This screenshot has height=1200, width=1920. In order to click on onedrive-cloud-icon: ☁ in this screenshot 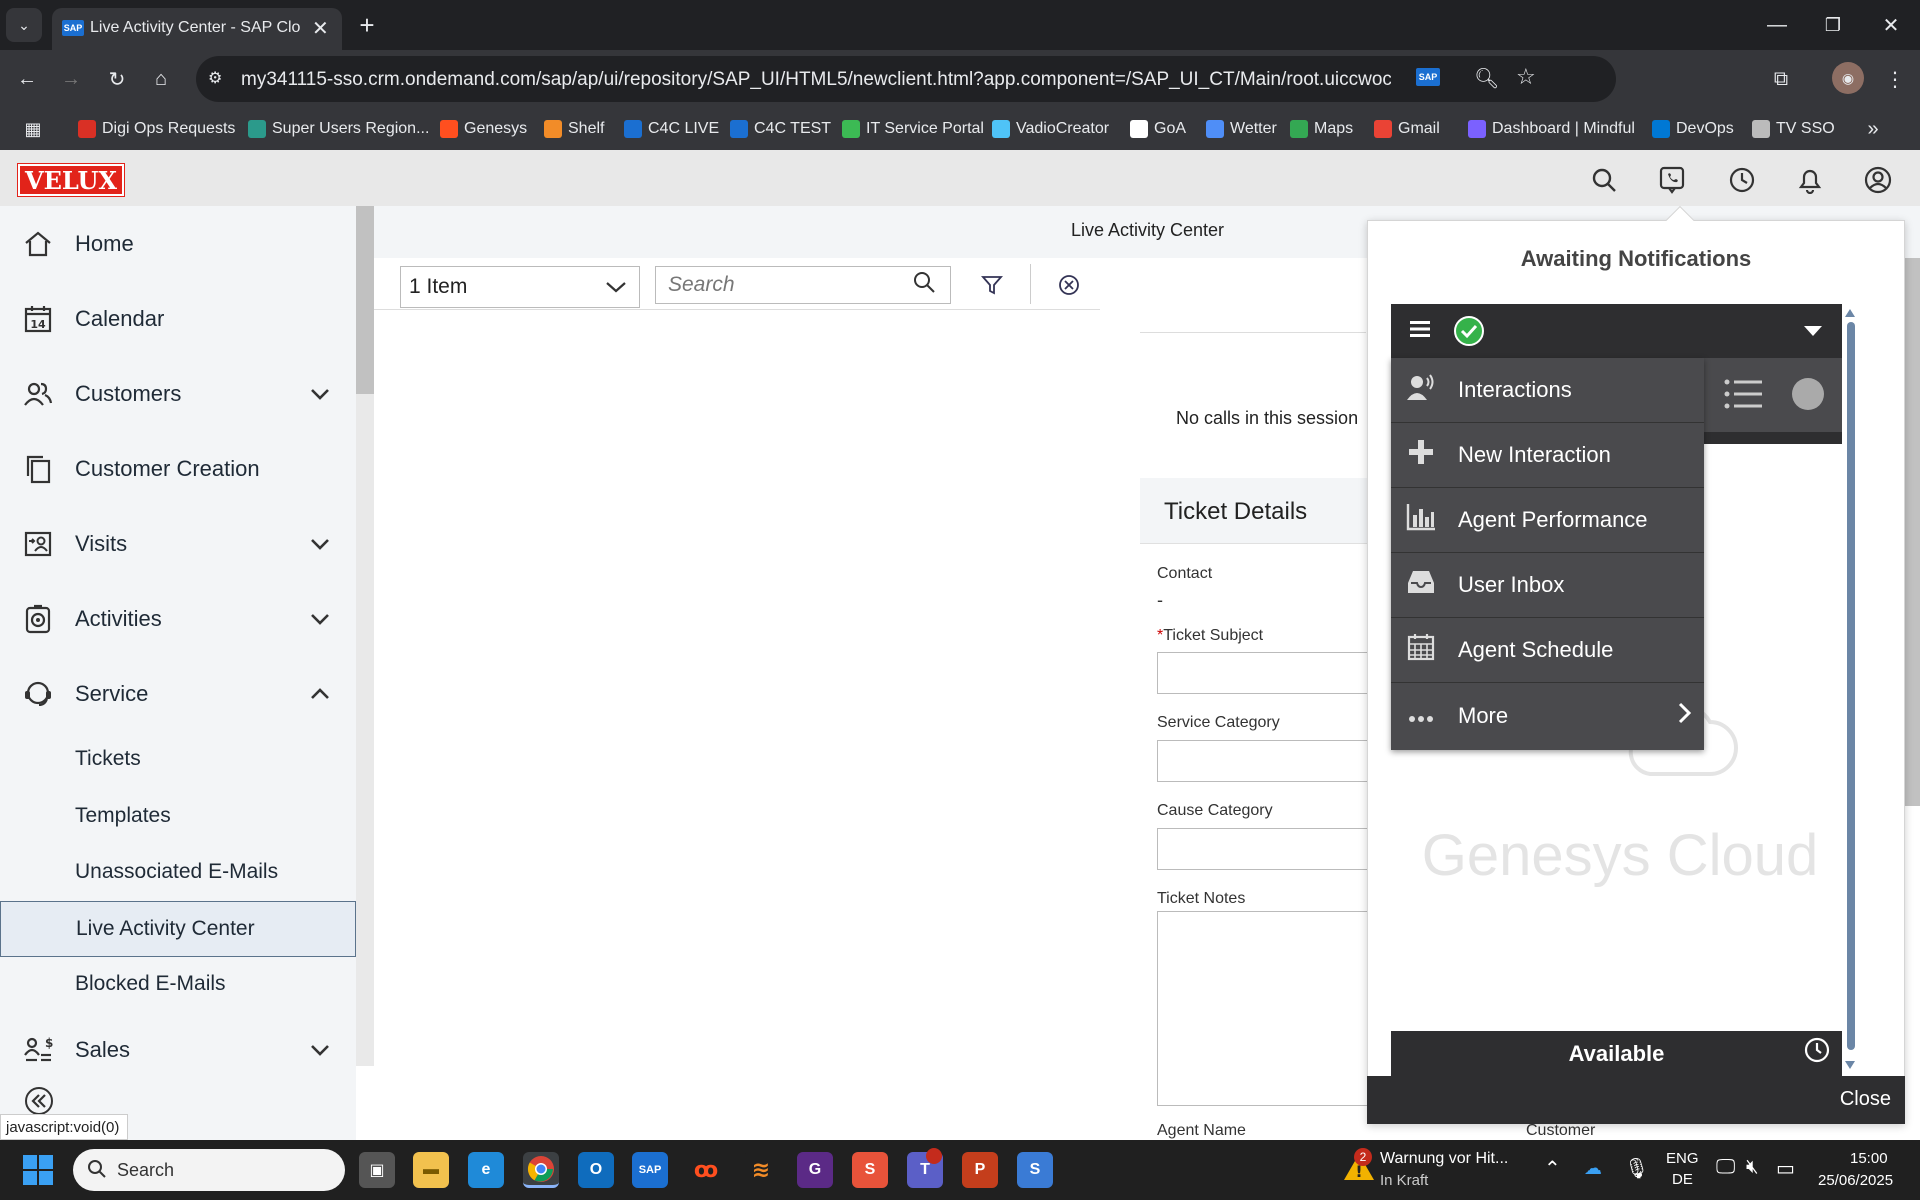, I will do `click(1593, 1168)`.